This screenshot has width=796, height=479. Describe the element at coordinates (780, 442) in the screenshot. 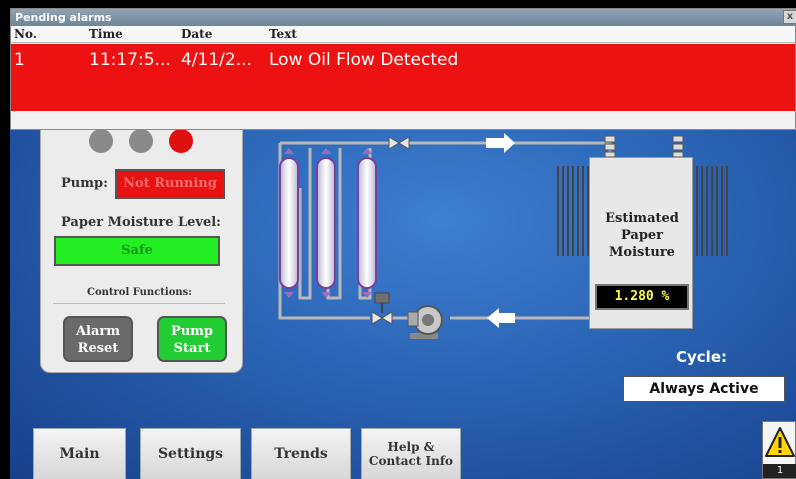

I see `warning-triangle-icon` at that location.